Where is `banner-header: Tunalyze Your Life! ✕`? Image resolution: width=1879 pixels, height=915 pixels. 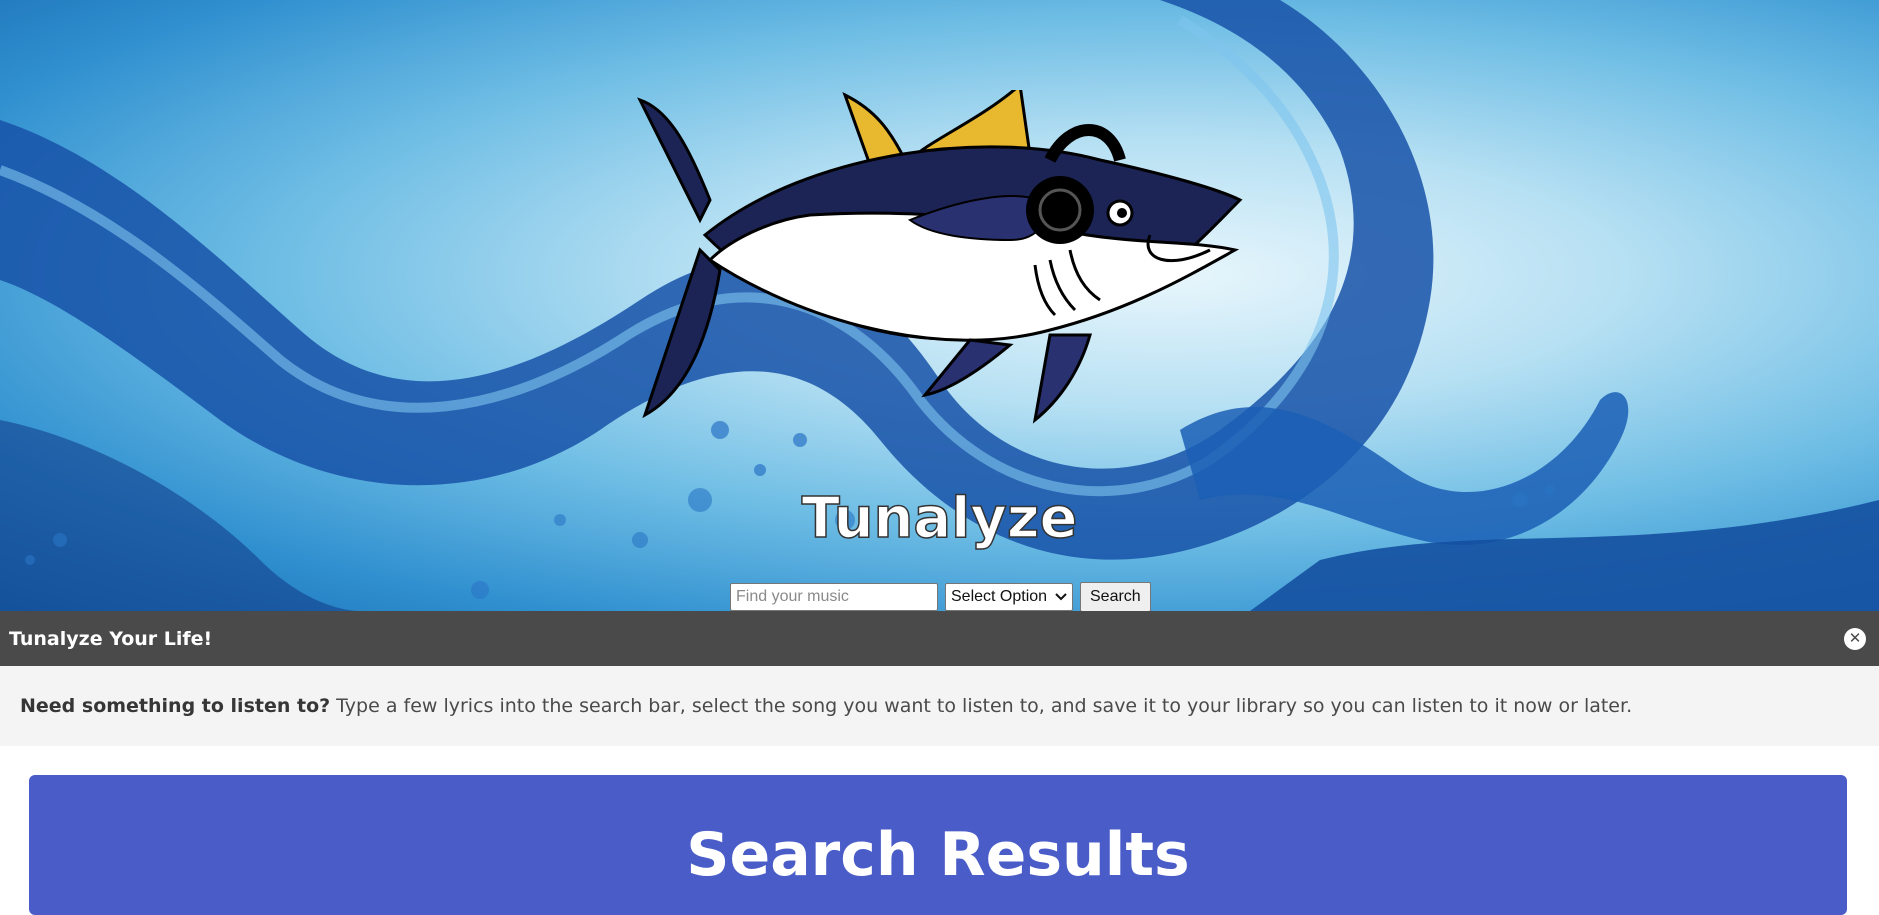
banner-header: Tunalyze Your Life! ✕ is located at coordinates (939, 638).